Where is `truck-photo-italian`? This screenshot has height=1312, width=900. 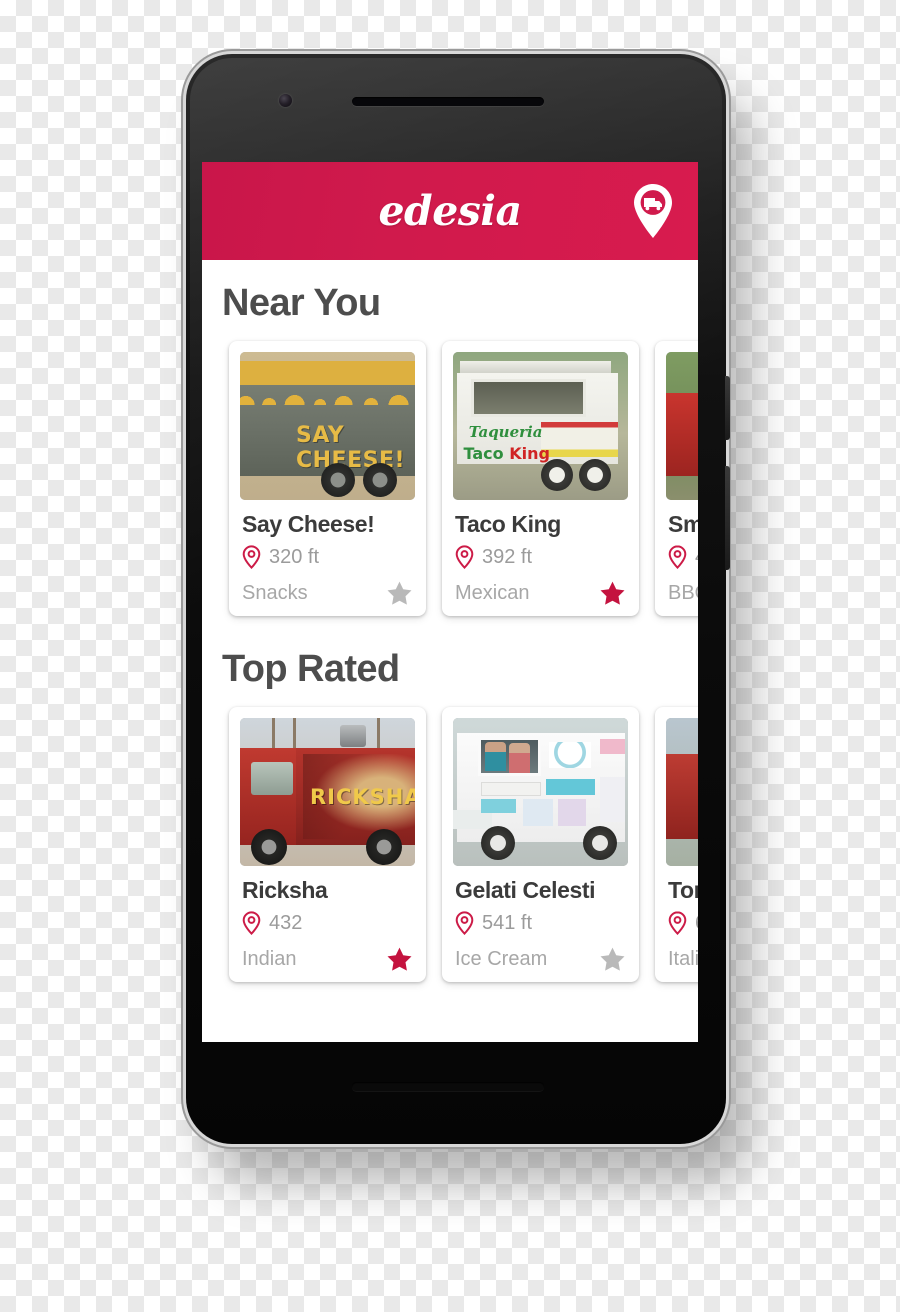 truck-photo-italian is located at coordinates (682, 792).